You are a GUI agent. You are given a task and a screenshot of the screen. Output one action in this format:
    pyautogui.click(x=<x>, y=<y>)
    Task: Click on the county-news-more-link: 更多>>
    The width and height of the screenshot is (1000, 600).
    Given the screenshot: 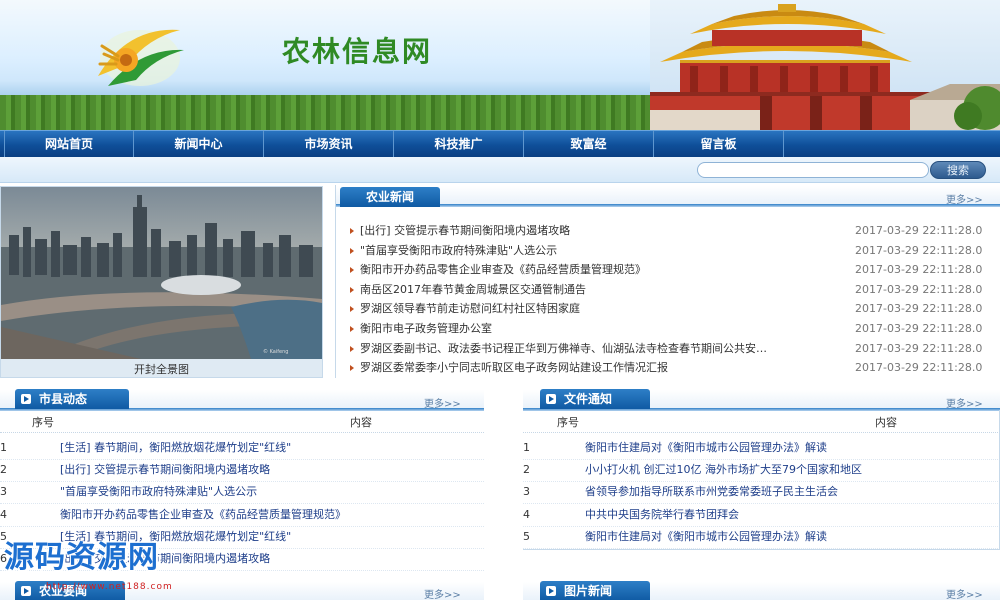 What is the action you would take?
    pyautogui.click(x=442, y=402)
    